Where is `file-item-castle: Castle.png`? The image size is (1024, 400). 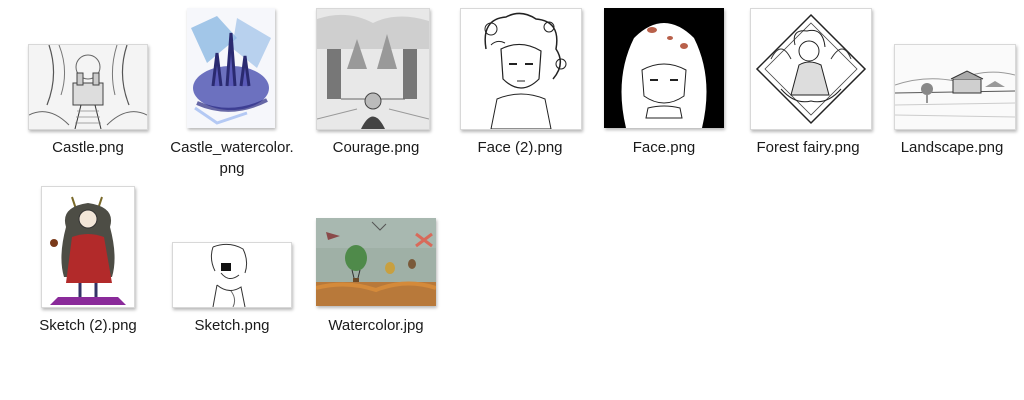
file-item-castle: Castle.png is located at coordinates (88, 82).